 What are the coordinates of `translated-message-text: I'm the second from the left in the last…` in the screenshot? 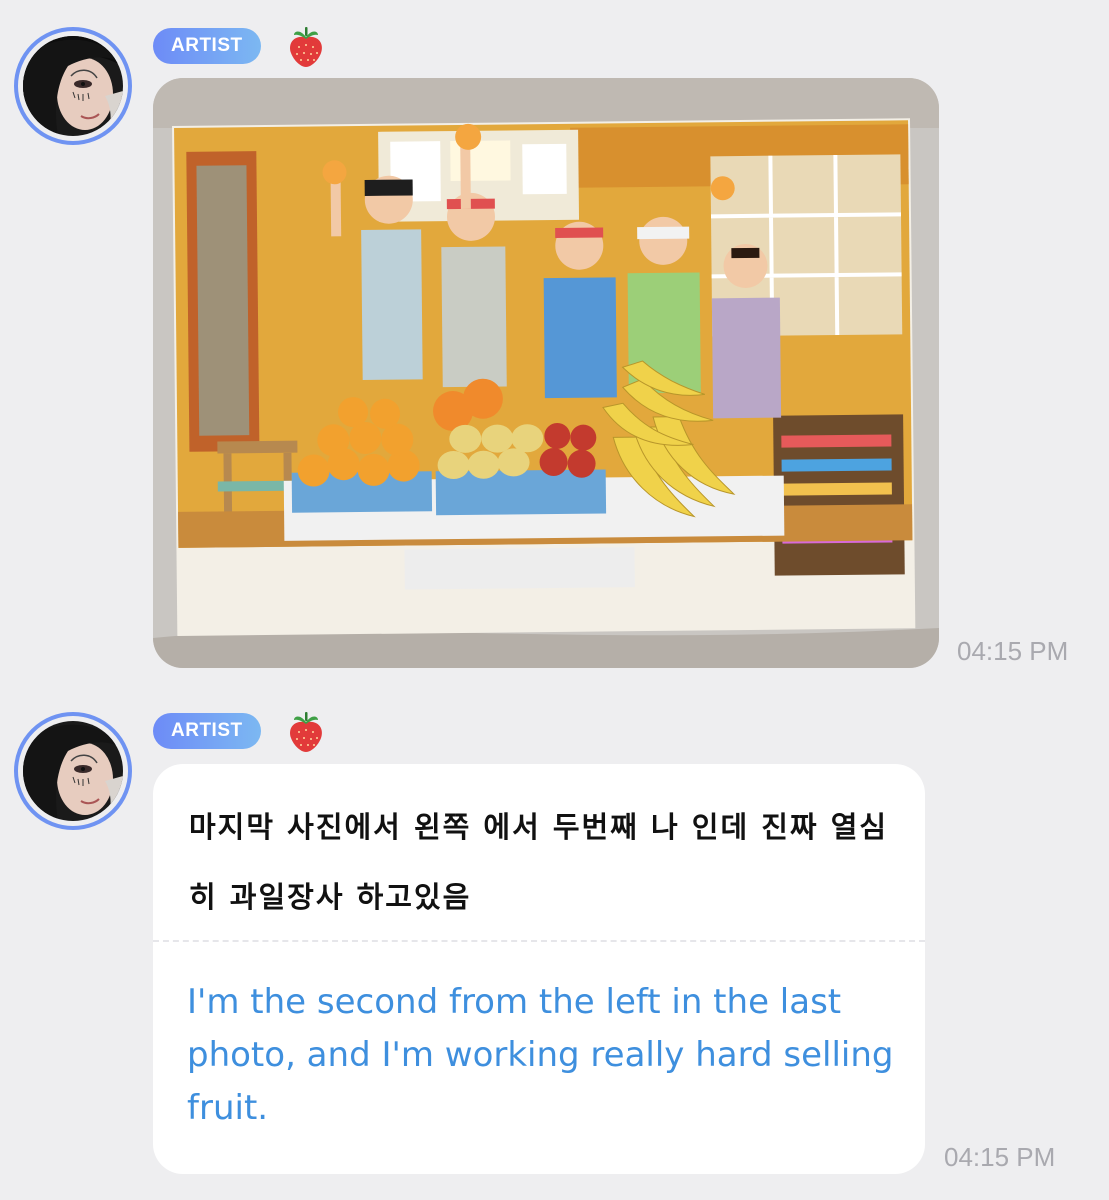 It's located at (540, 1055).